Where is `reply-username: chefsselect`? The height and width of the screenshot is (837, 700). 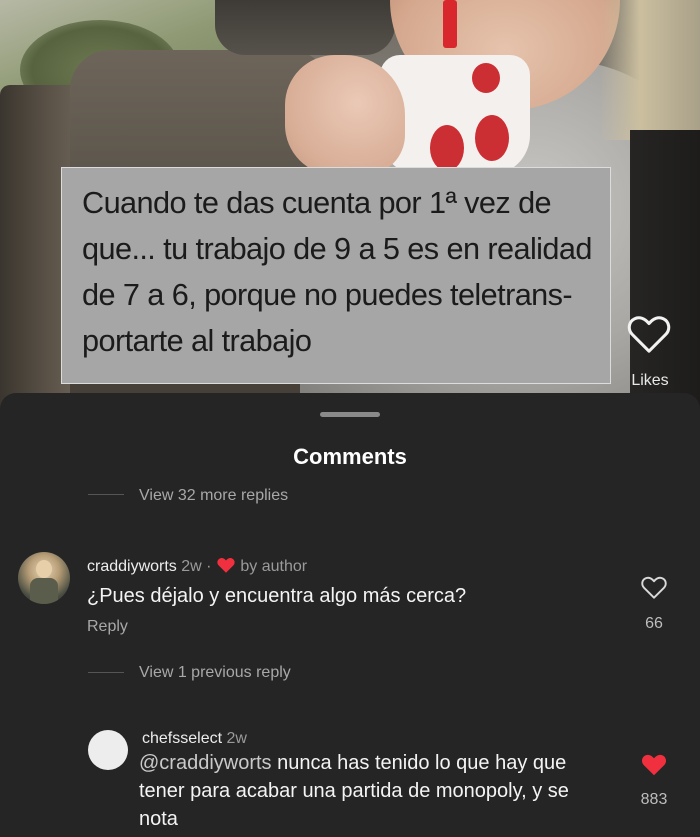
reply-username: chefsselect is located at coordinates (182, 738).